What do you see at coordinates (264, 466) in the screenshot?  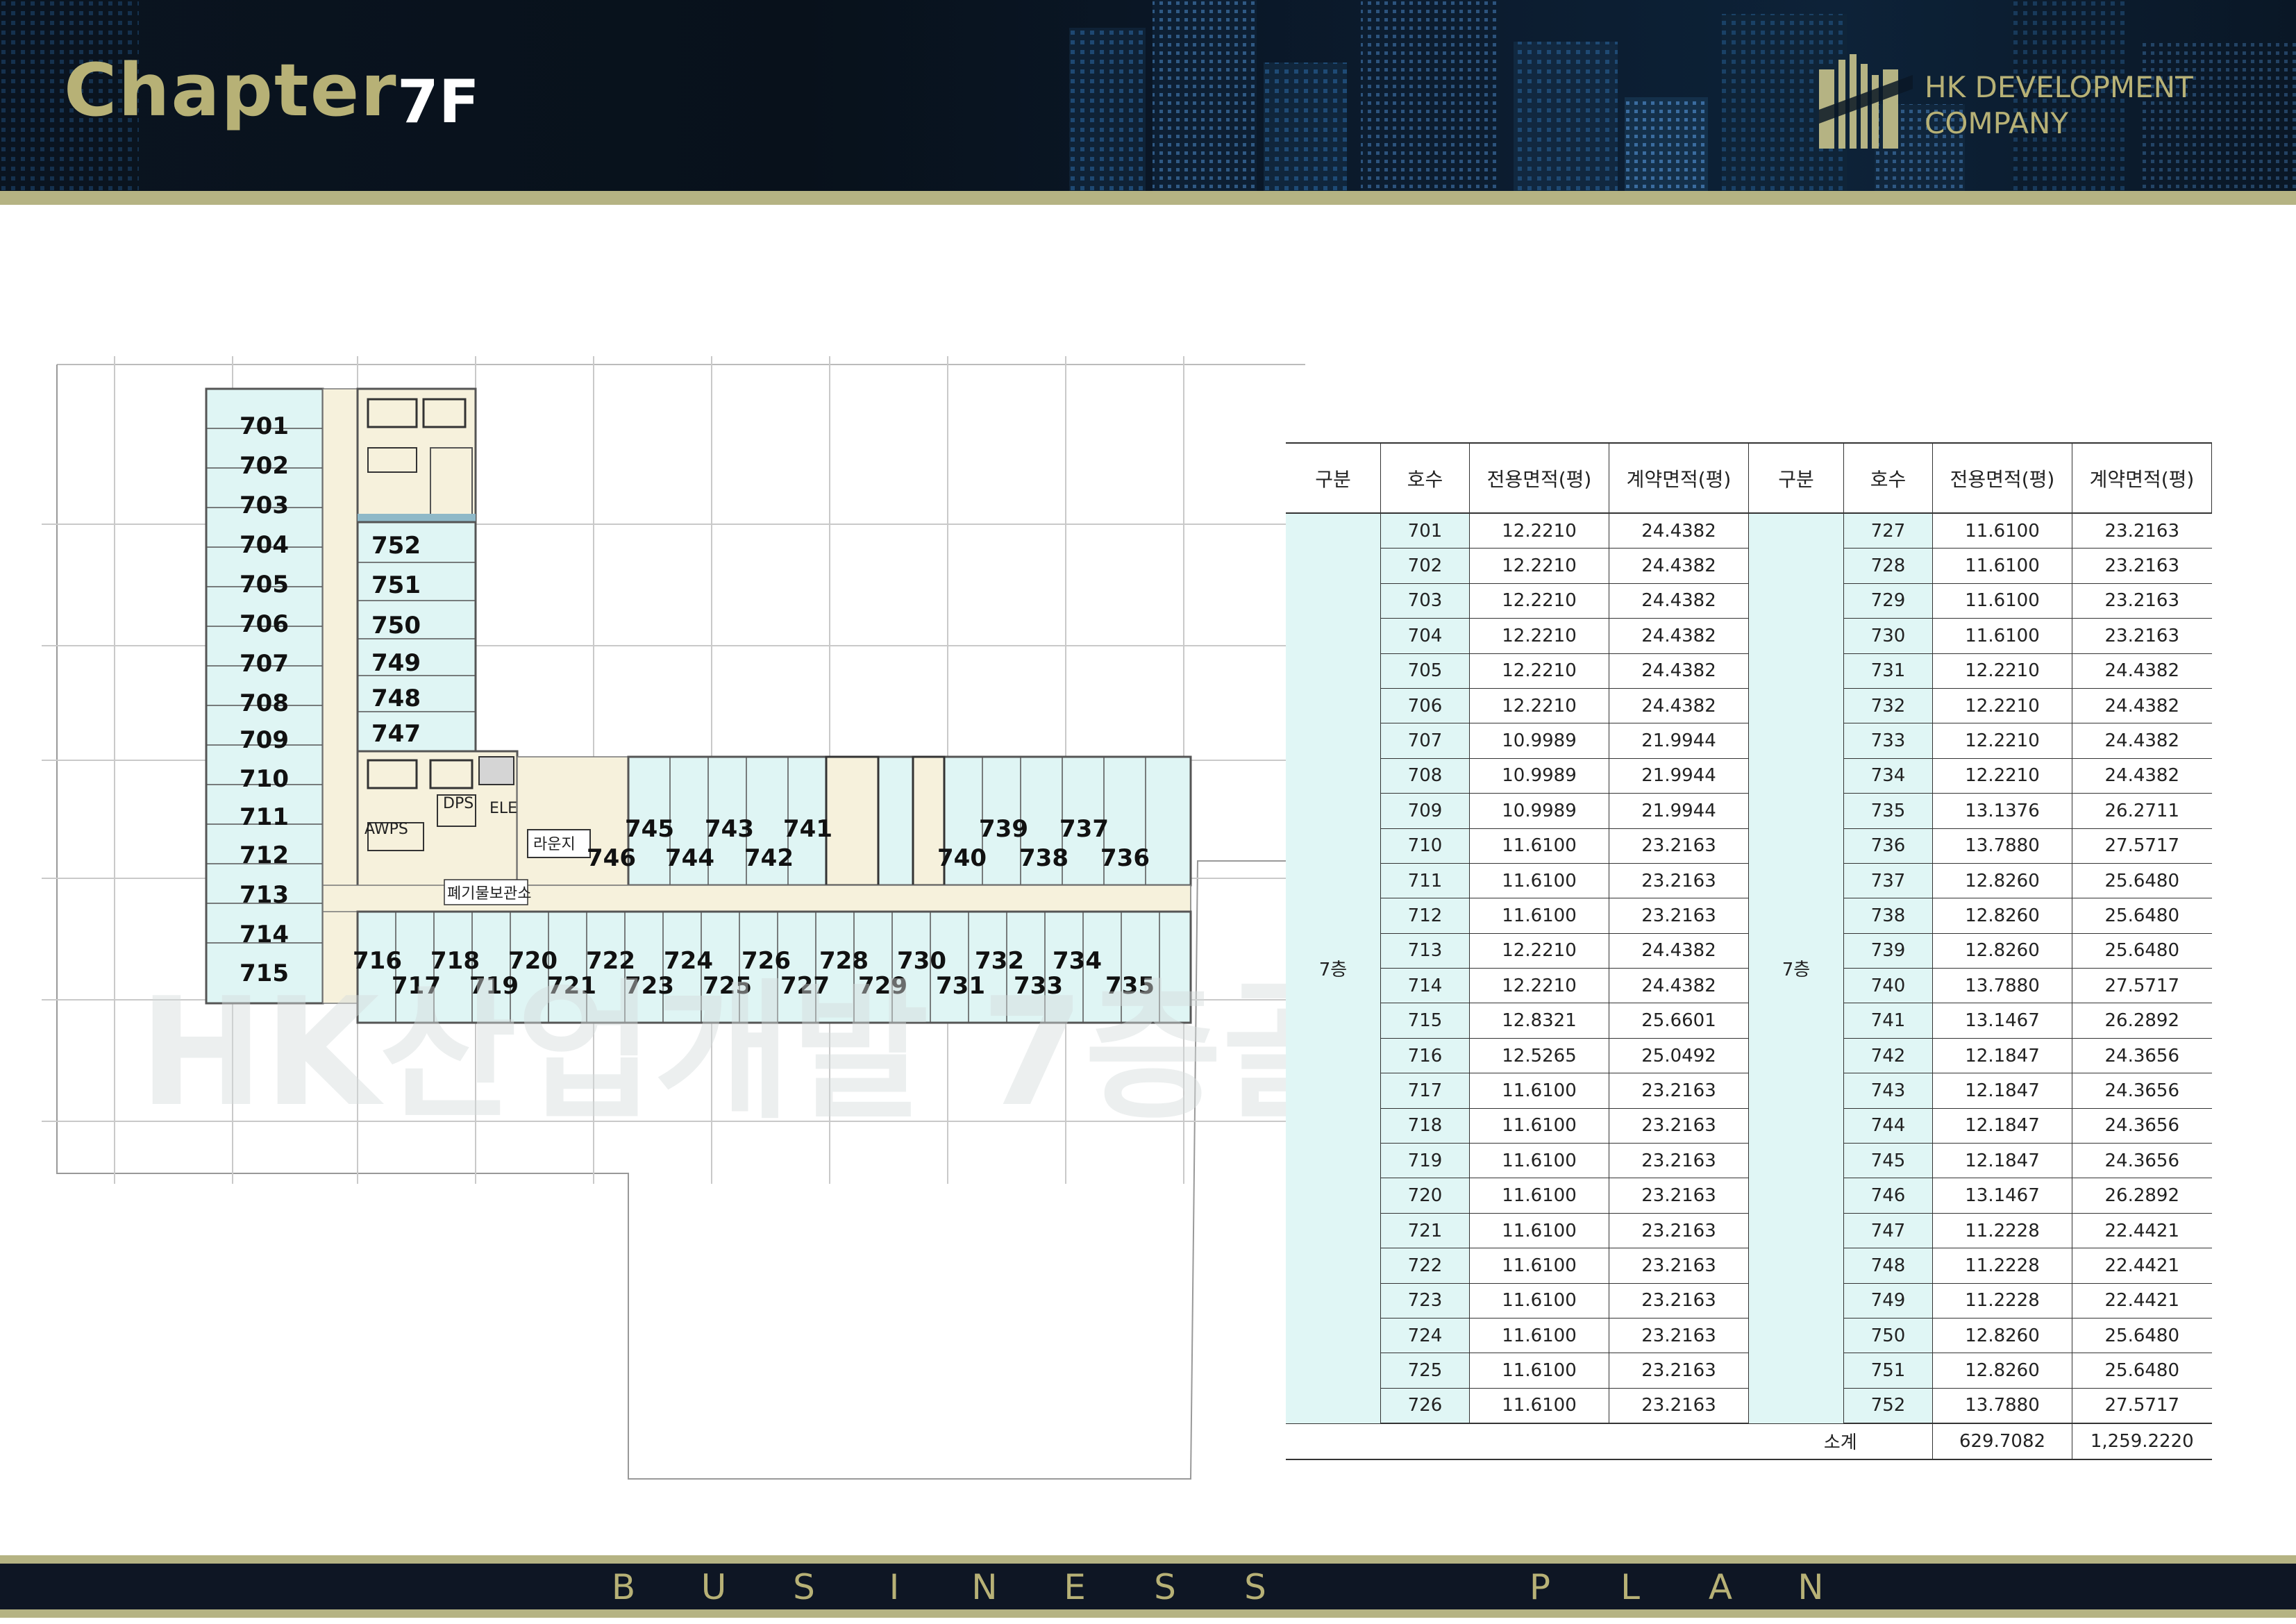 I see `unit-702: 702` at bounding box center [264, 466].